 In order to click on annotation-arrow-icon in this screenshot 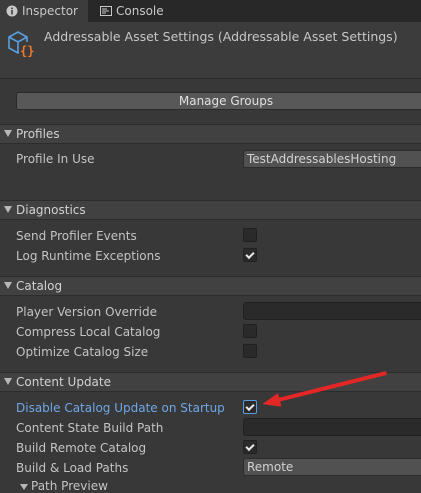, I will do `click(271, 402)`.